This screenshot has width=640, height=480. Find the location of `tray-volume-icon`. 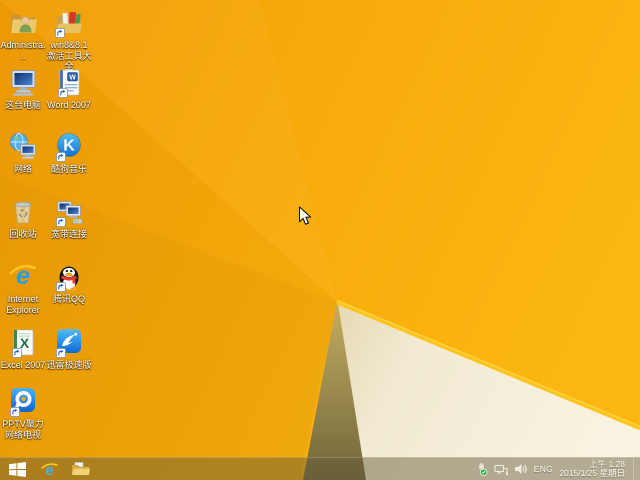

tray-volume-icon is located at coordinates (521, 469).